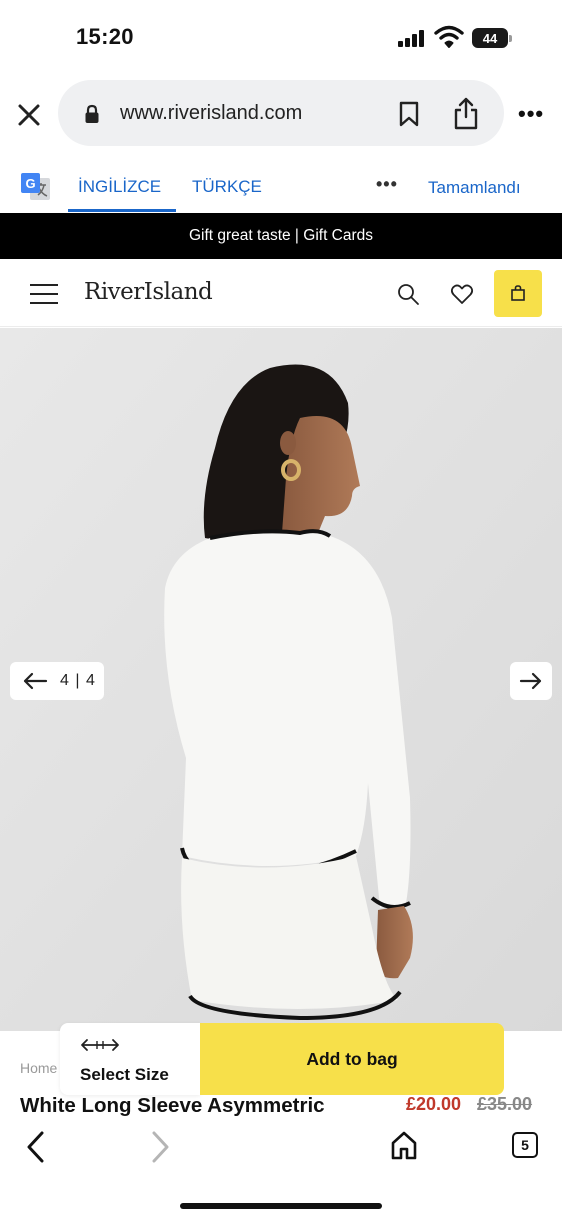  What do you see at coordinates (434, 1104) in the screenshot?
I see `sale-price: £20.00` at bounding box center [434, 1104].